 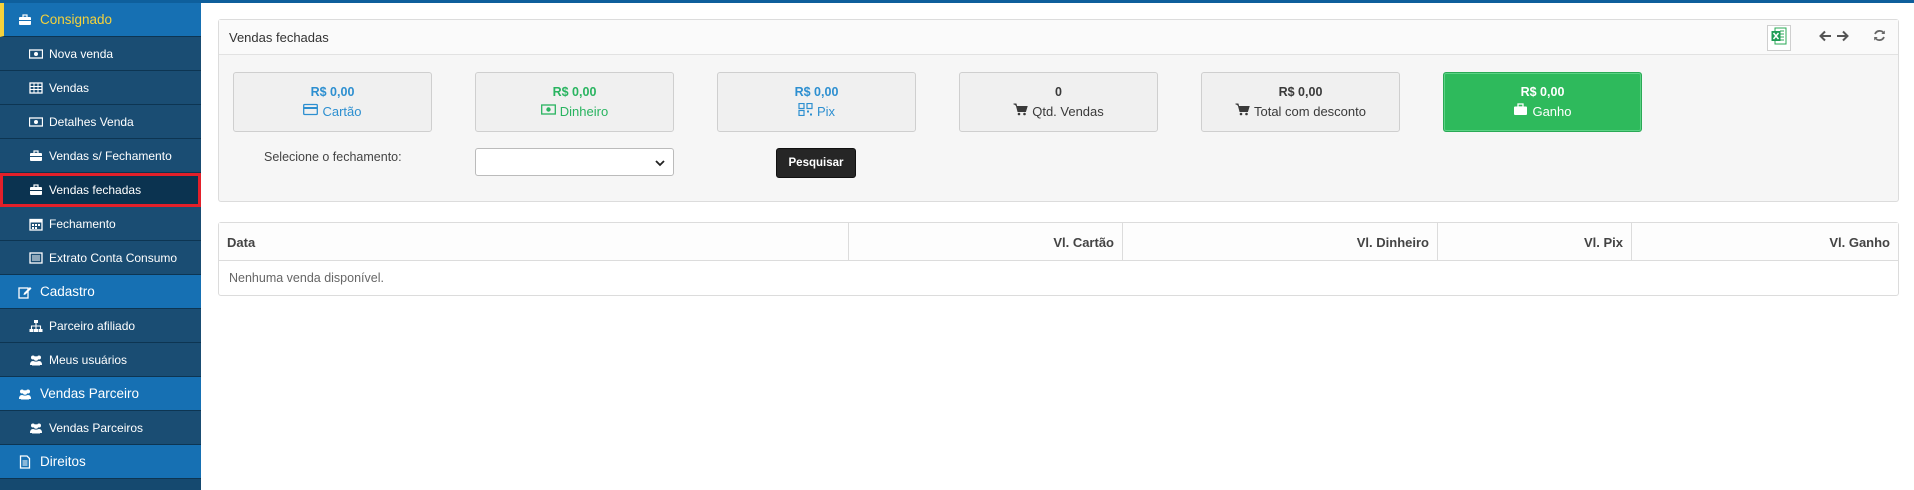 I want to click on sidebar-item-extrato-conta-consumo: Extrato Conta Consumo, so click(x=100, y=258).